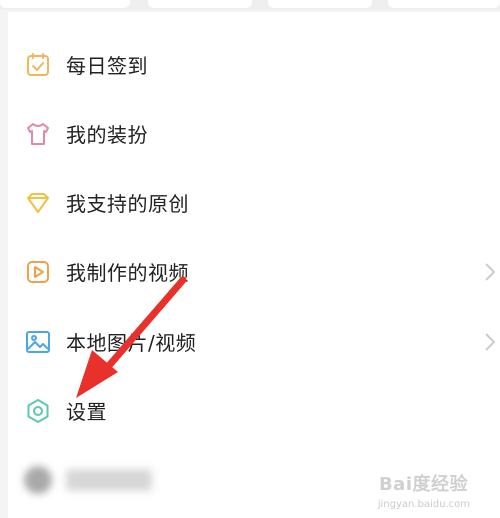 This screenshot has height=518, width=500. Describe the element at coordinates (107, 135) in the screenshot. I see `menu-item-label: 我的装扮` at that location.